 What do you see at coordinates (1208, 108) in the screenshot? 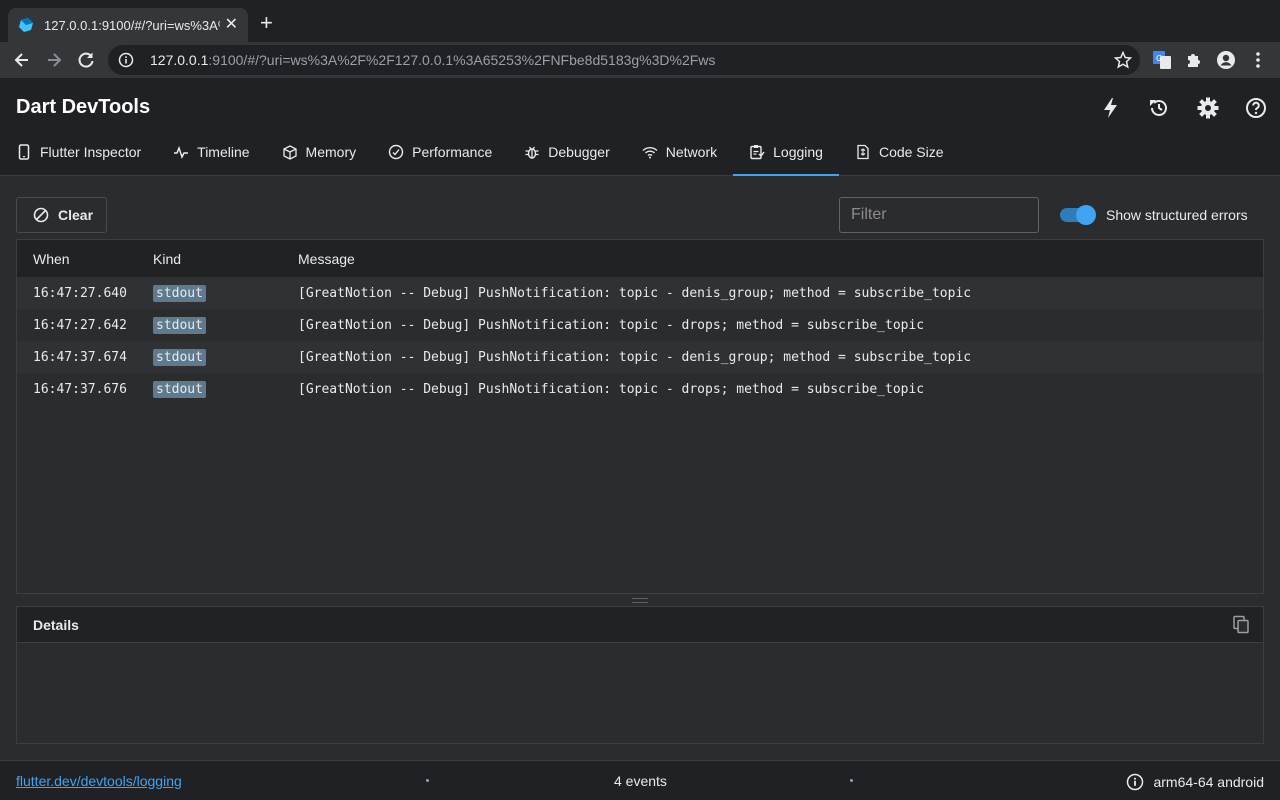
I see `gear-icon` at bounding box center [1208, 108].